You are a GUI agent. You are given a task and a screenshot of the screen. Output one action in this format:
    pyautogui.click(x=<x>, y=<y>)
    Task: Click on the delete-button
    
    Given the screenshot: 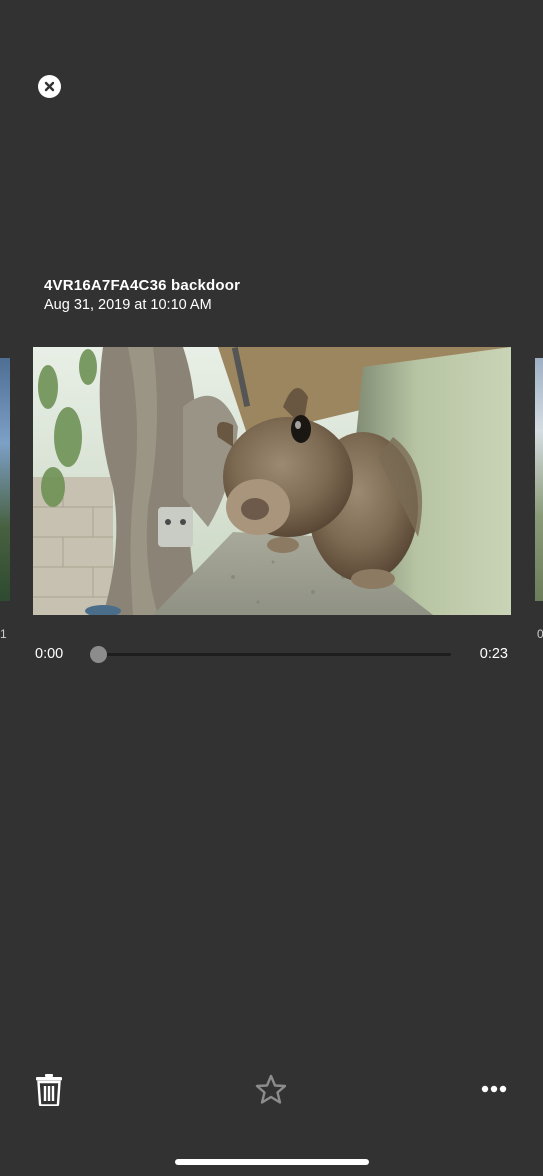 What is the action you would take?
    pyautogui.click(x=49, y=1089)
    